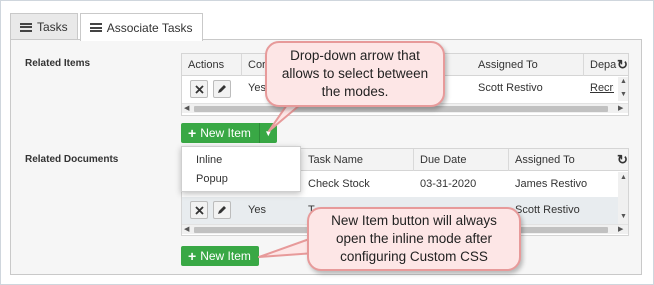  I want to click on tab-associate-tasks: Associate Tasks, so click(141, 27).